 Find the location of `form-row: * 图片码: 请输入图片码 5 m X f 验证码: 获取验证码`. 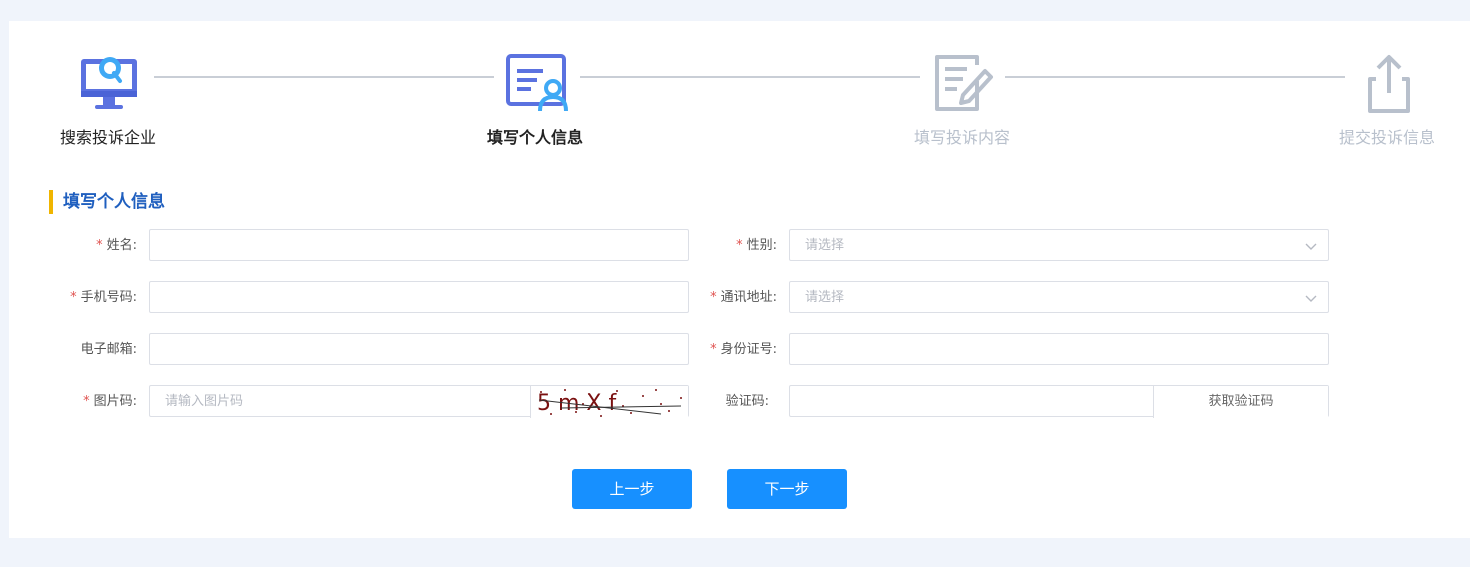

form-row: * 图片码: 请输入图片码 5 m X f 验证码: 获取验证码 is located at coordinates (739, 402).